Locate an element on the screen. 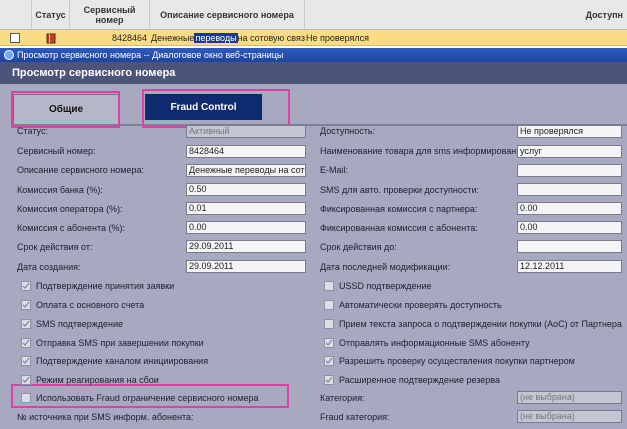  book-icon is located at coordinates (51, 38).